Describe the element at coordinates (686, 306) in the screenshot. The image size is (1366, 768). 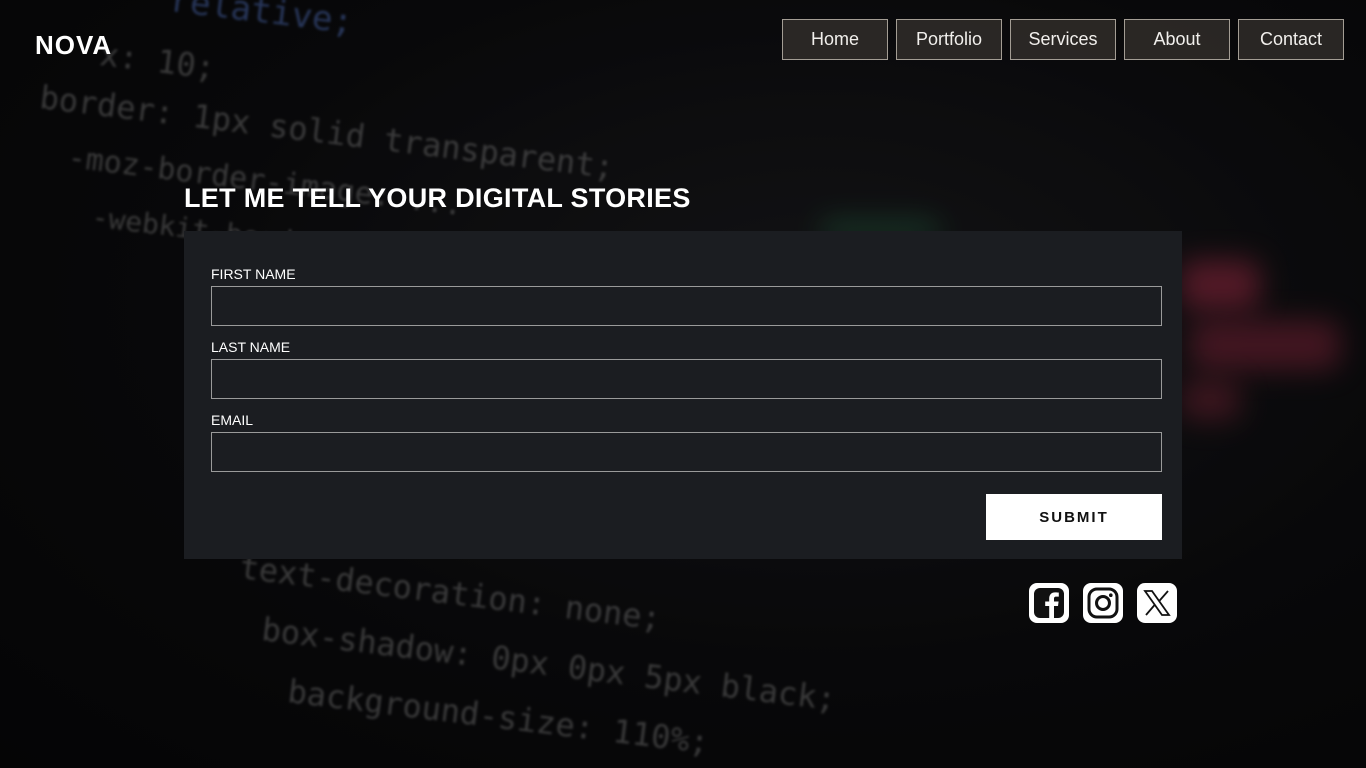
I see `first-name-field` at that location.